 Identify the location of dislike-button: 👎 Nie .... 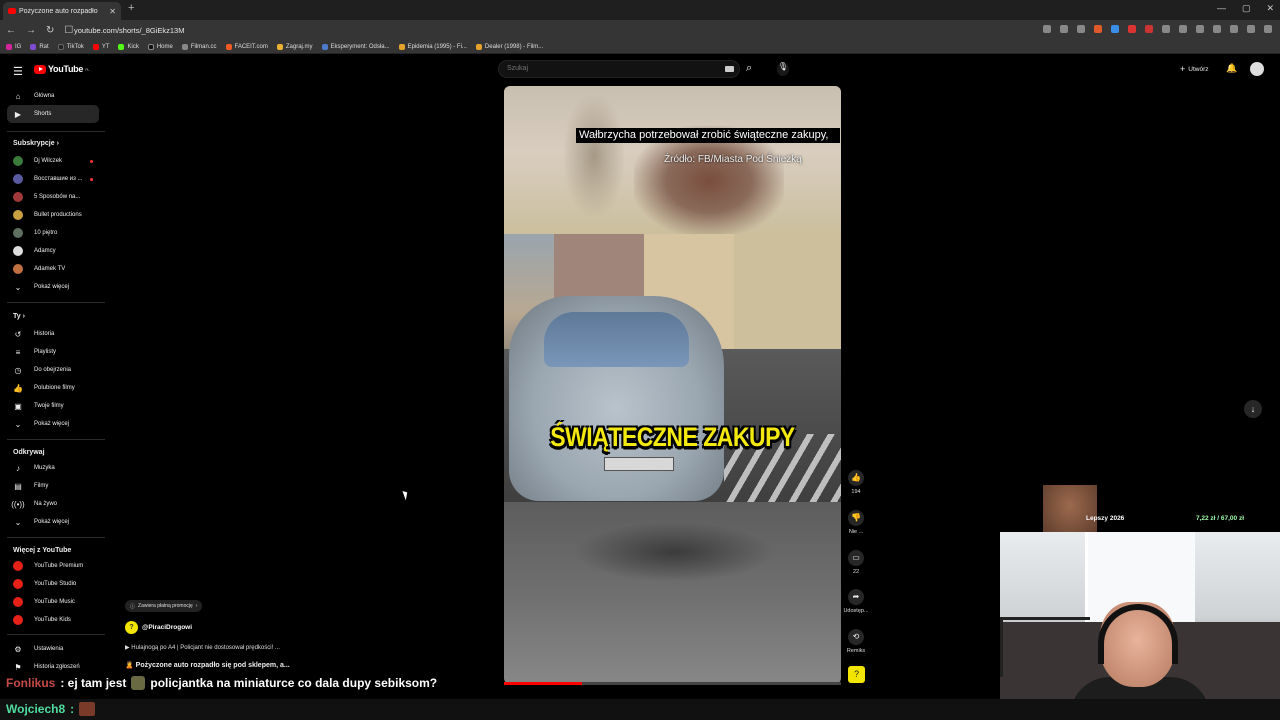
(856, 522).